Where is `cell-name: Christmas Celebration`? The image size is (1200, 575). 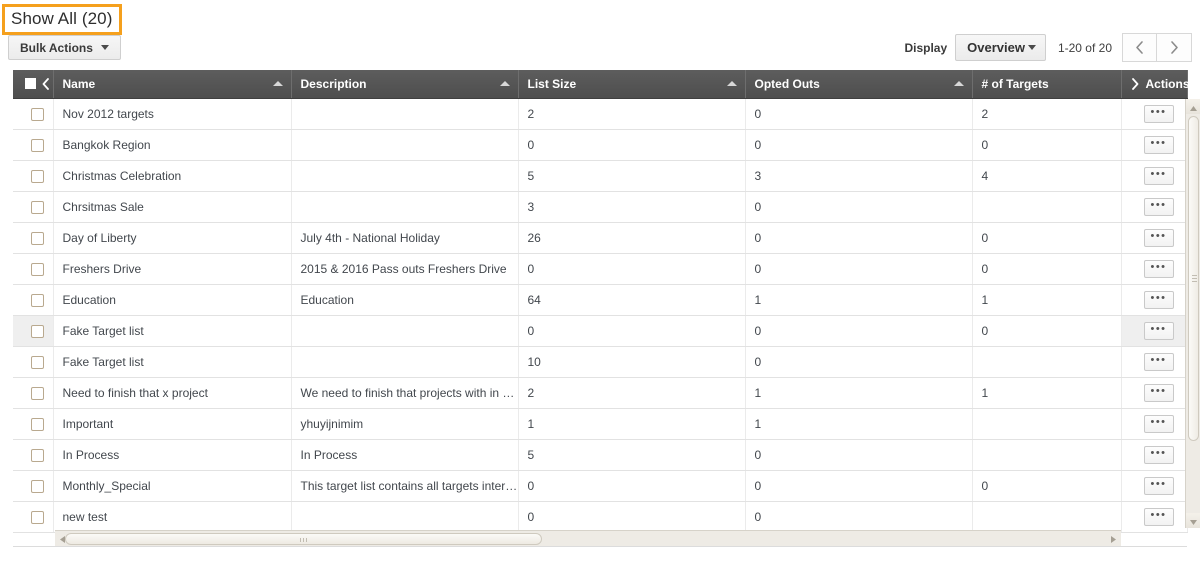 cell-name: Christmas Celebration is located at coordinates (172, 176).